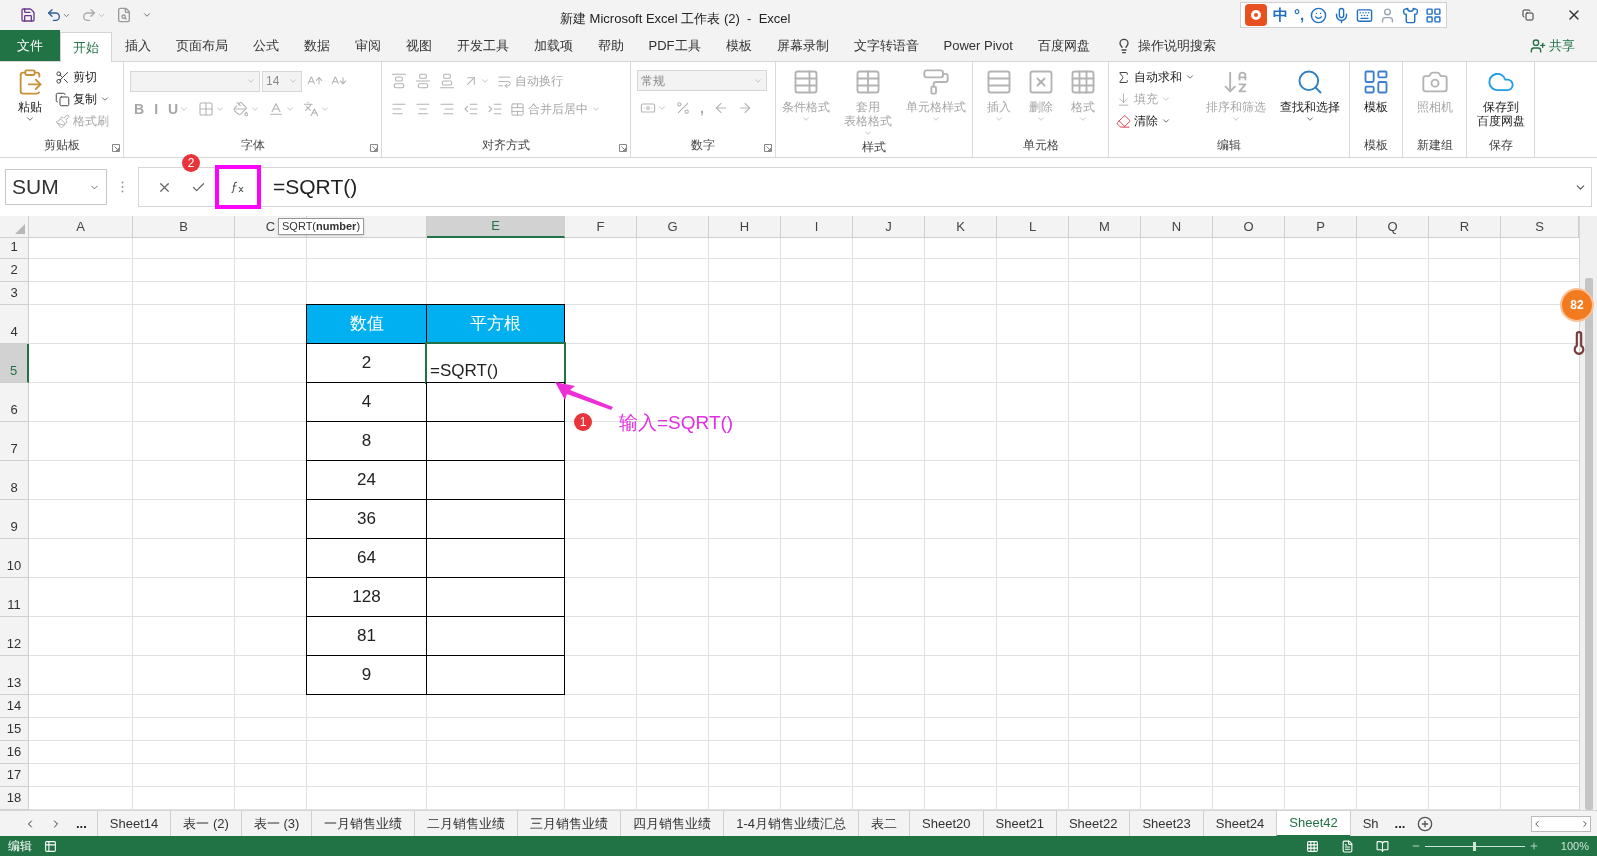  What do you see at coordinates (14, 402) in the screenshot?
I see `row-header: 6` at bounding box center [14, 402].